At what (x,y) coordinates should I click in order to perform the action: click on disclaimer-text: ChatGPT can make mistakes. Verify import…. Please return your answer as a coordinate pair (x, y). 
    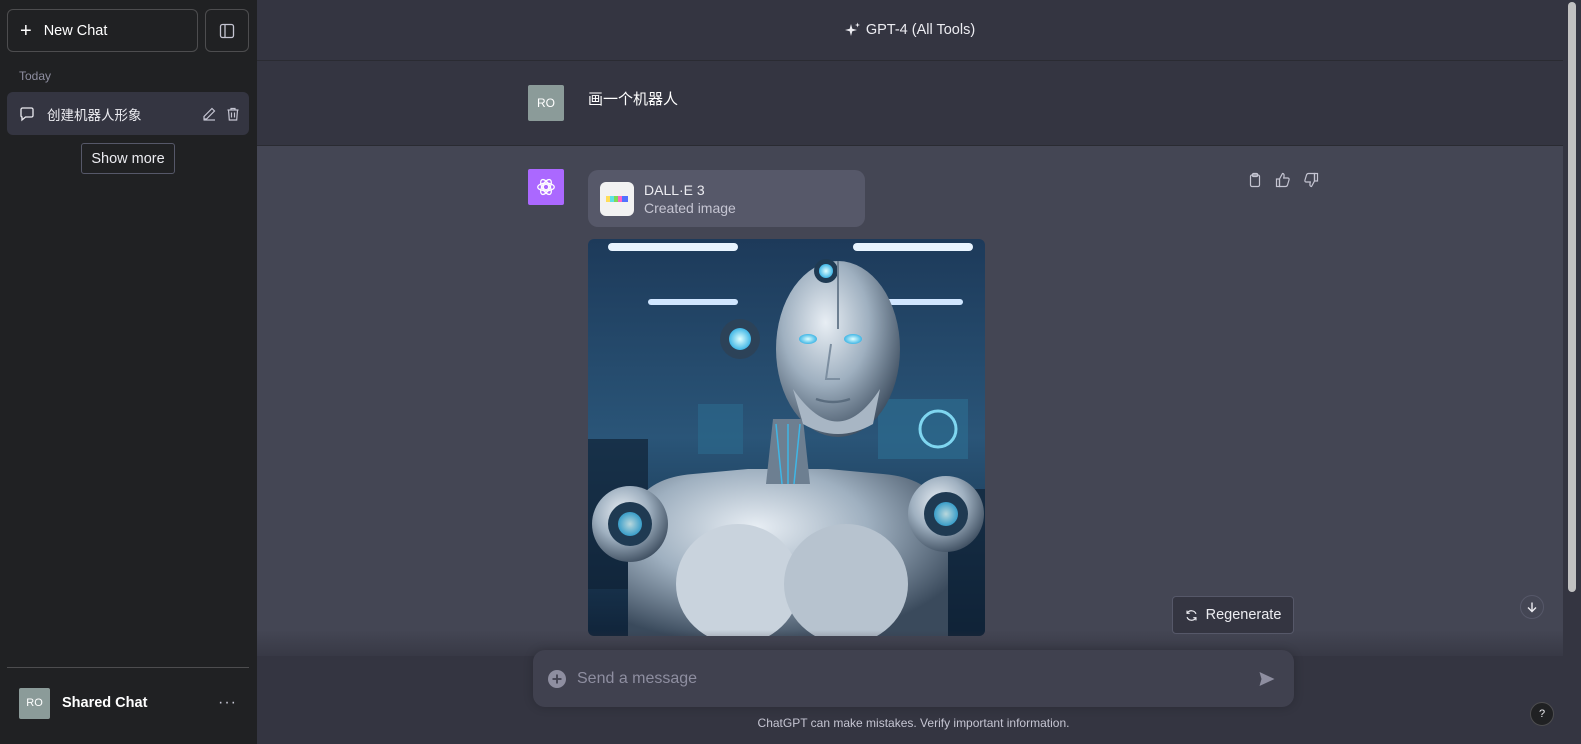
    Looking at the image, I should click on (913, 723).